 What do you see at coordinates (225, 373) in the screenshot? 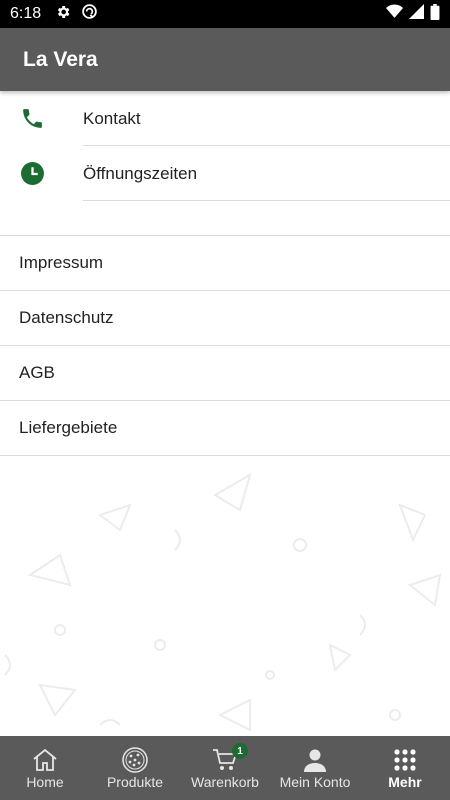
I see `terms-row: AGB` at bounding box center [225, 373].